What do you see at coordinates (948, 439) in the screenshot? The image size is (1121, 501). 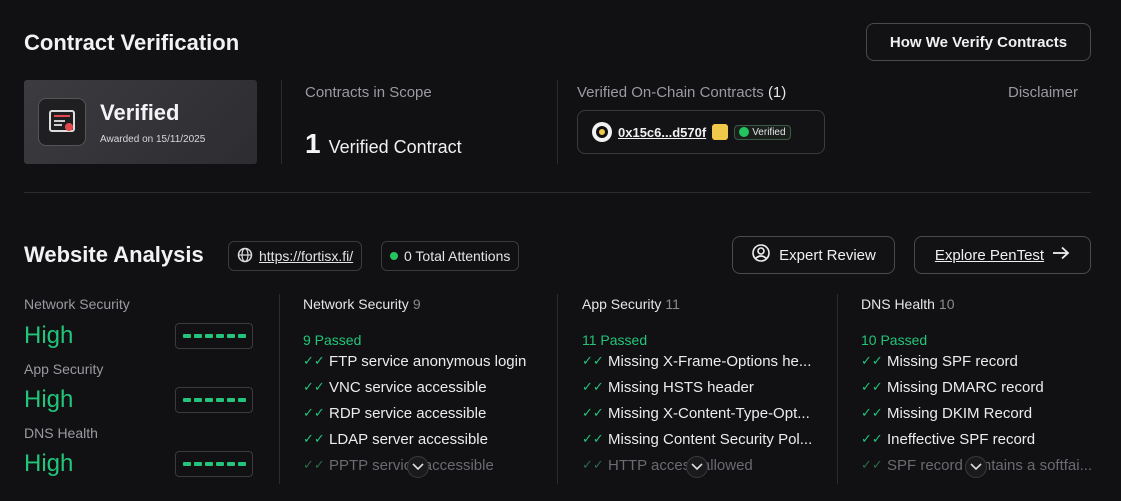 I see `check-item: ✓✓ Ineffective SPF record` at bounding box center [948, 439].